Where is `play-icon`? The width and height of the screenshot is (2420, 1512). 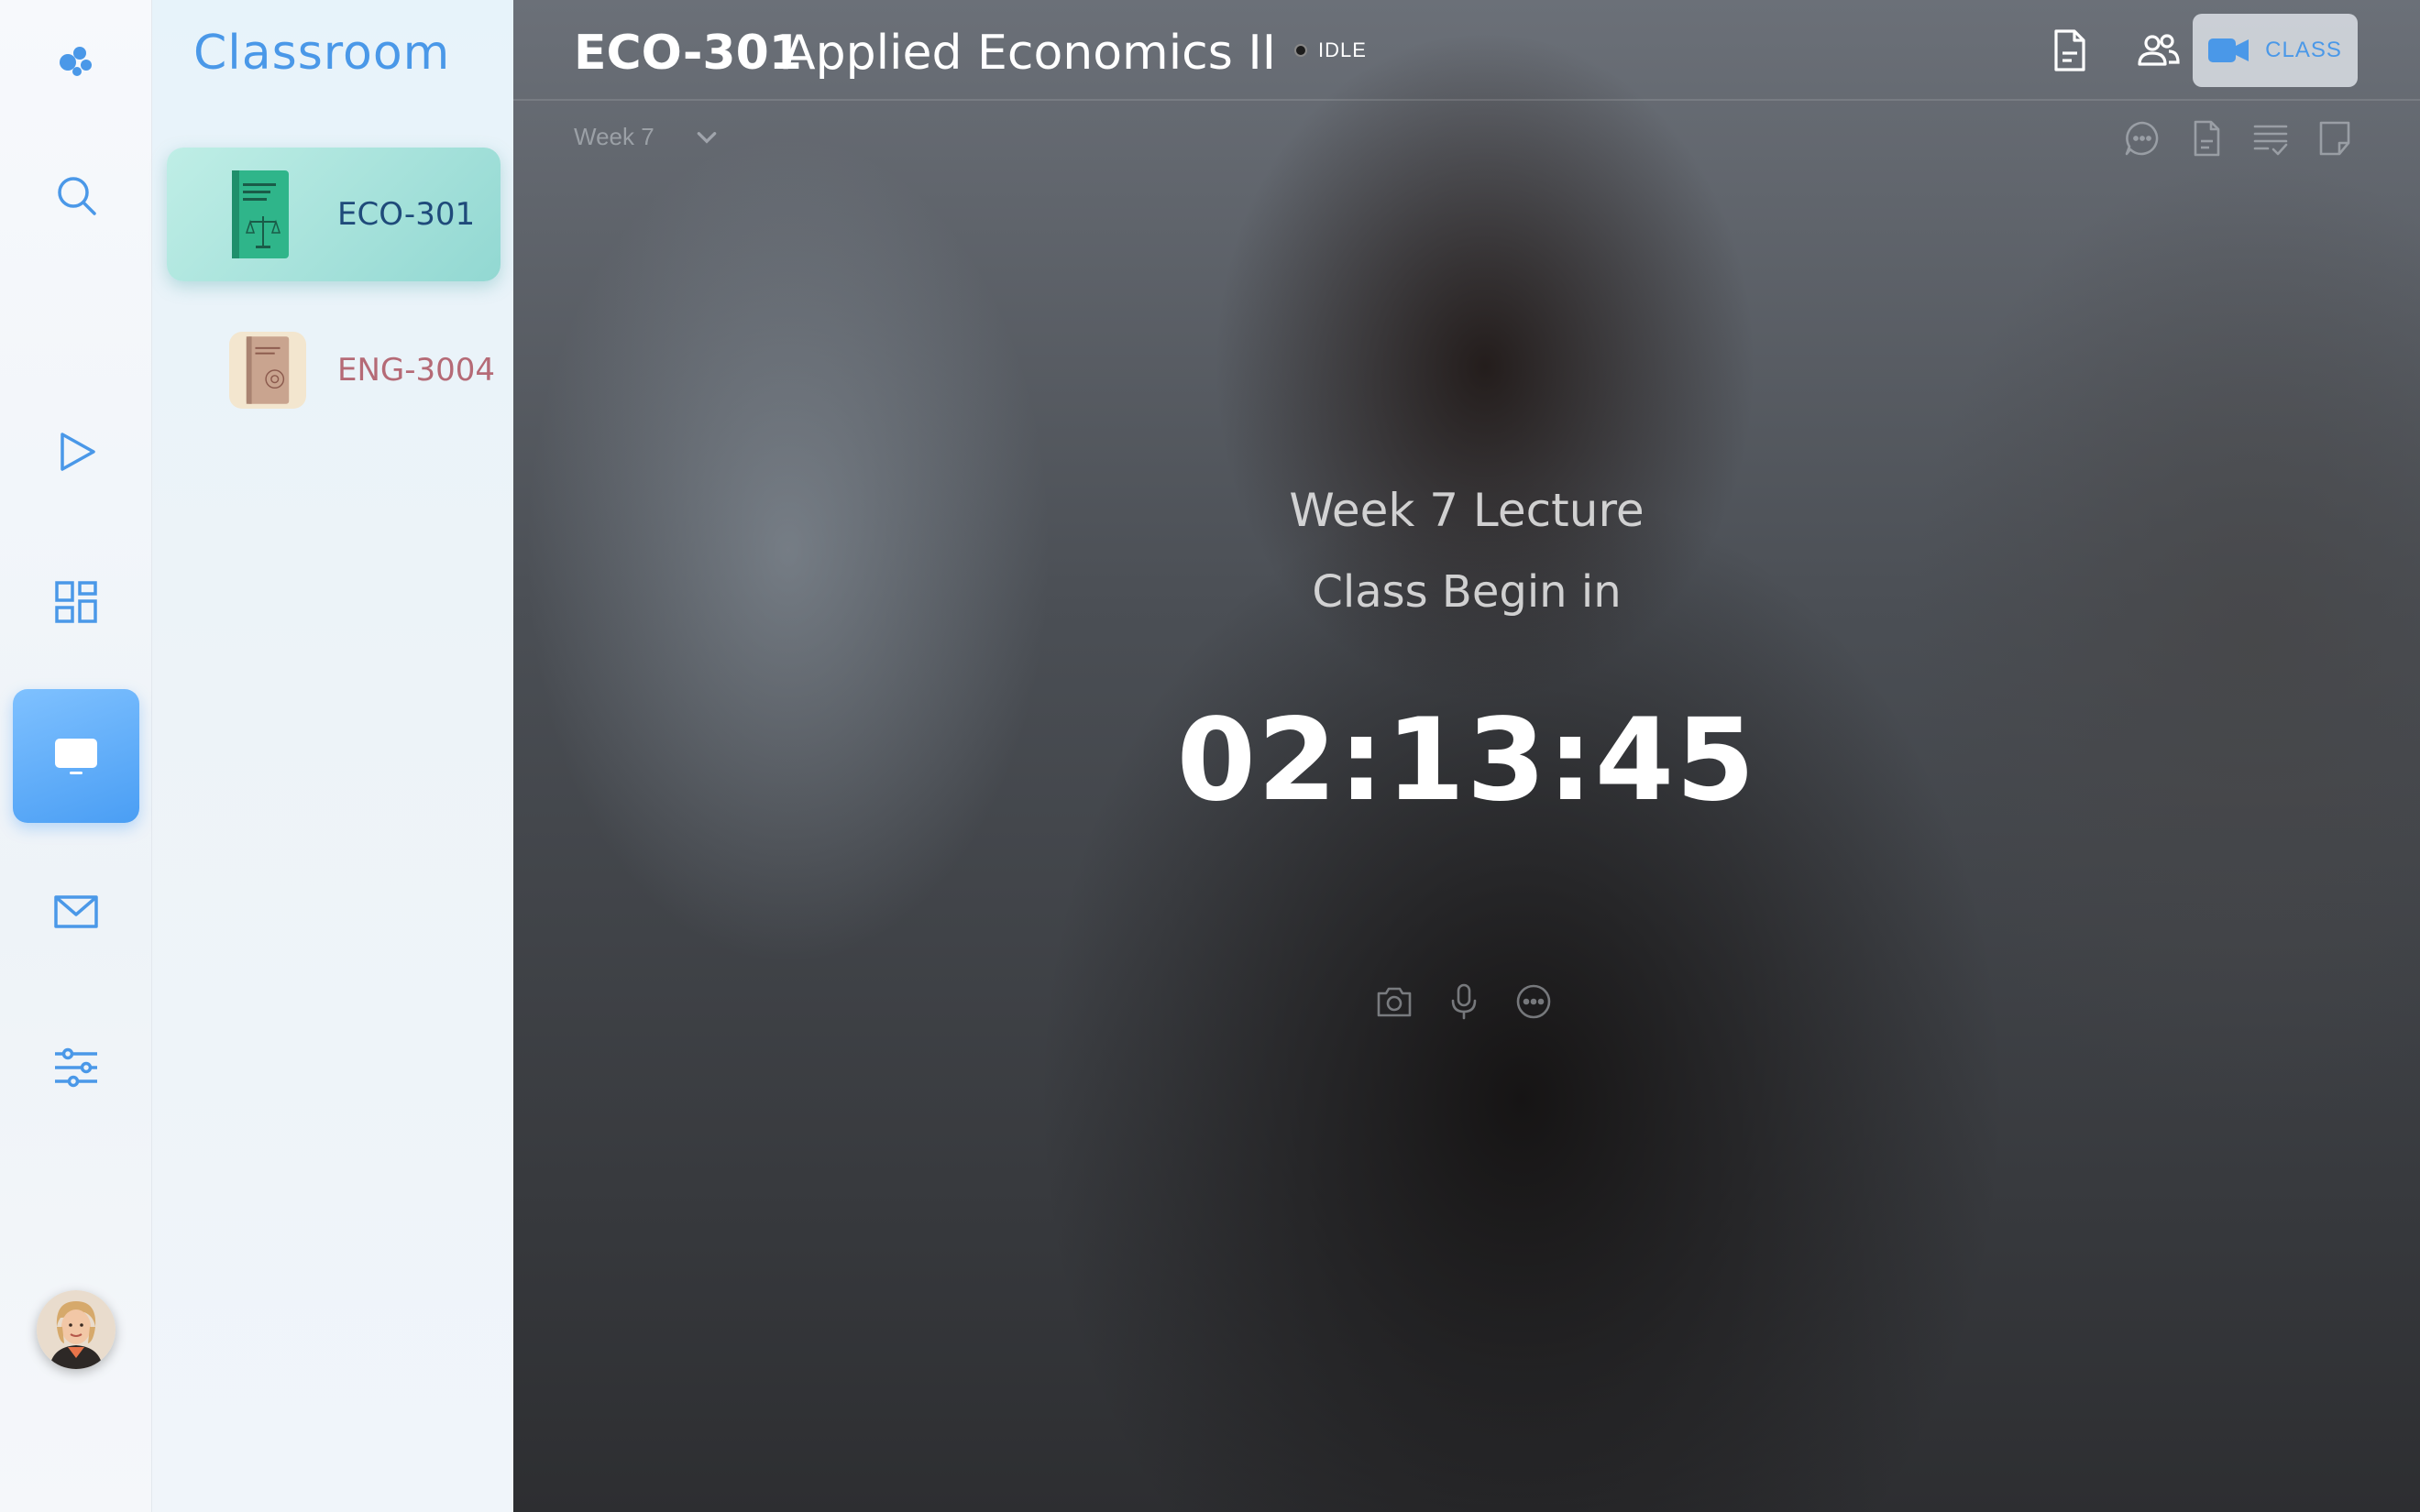
play-icon is located at coordinates (77, 452).